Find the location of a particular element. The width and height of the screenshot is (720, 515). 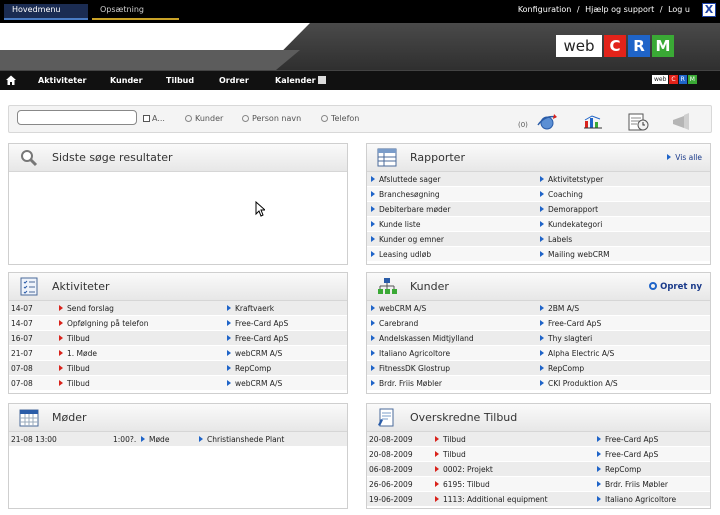

logout-link: Log u is located at coordinates (679, 9).